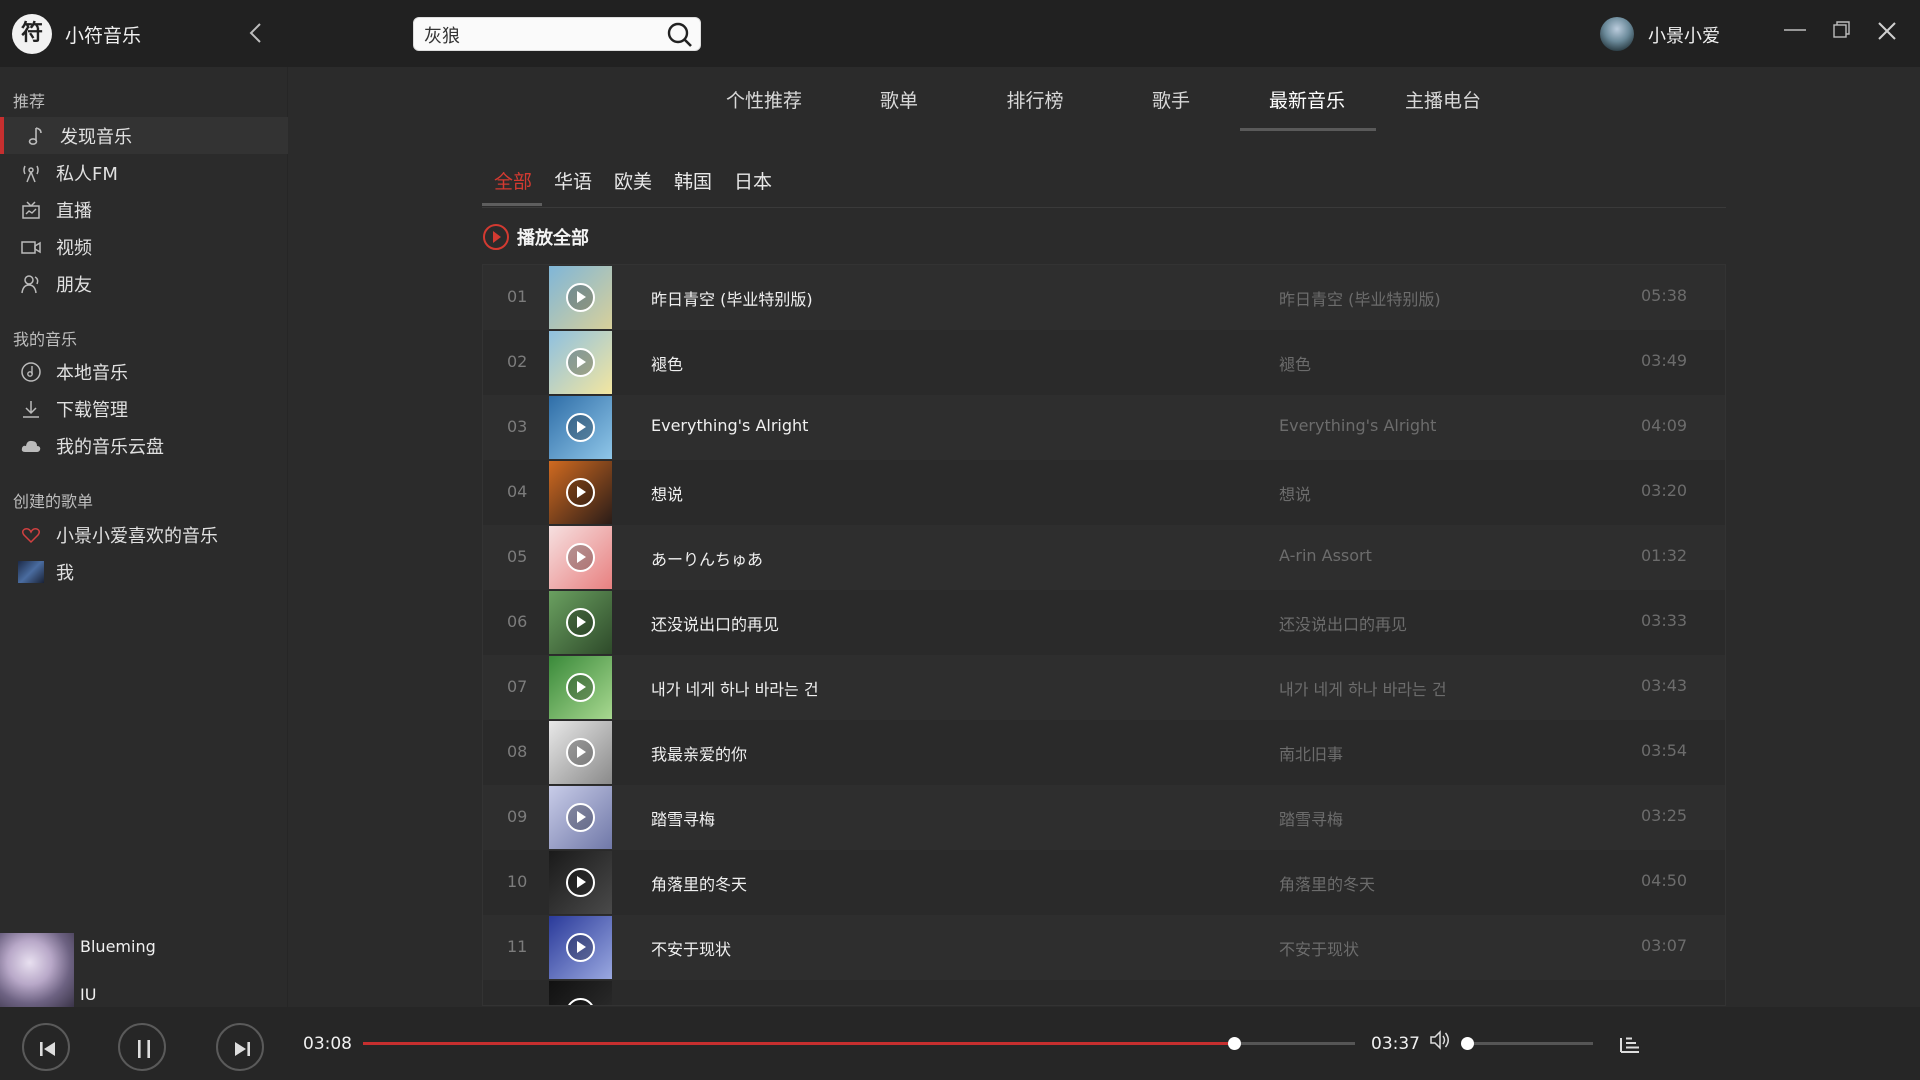  What do you see at coordinates (144, 571) in the screenshot?
I see `sidebar-item-playlist-me: 我` at bounding box center [144, 571].